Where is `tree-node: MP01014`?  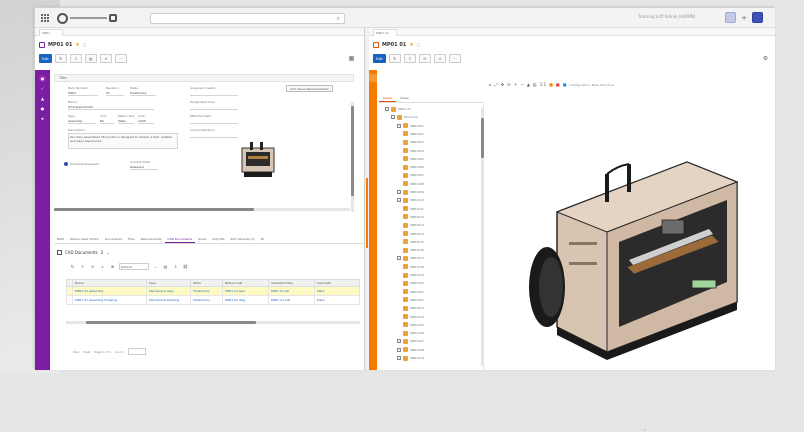 tree-node: MP01014 is located at coordinates (413, 234).